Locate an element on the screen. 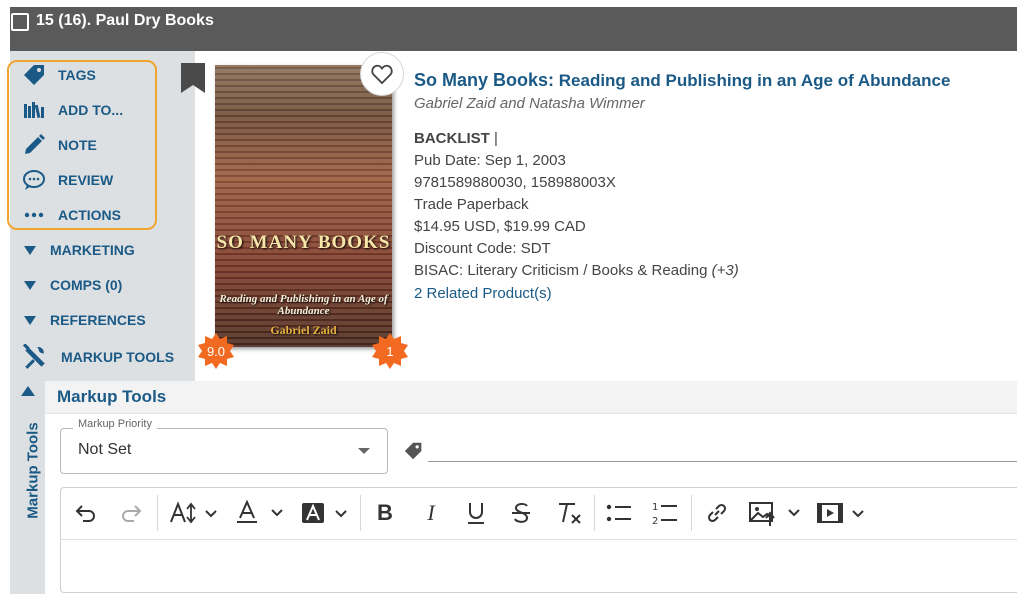  discount-code: Discount Code: SDT is located at coordinates (482, 248).